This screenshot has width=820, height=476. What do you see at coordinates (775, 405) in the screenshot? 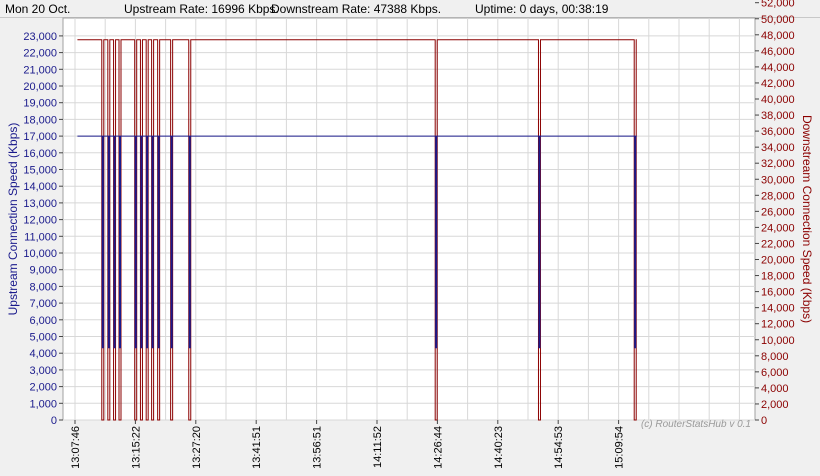
I see `right-tick-label-1: 2,000` at bounding box center [775, 405].